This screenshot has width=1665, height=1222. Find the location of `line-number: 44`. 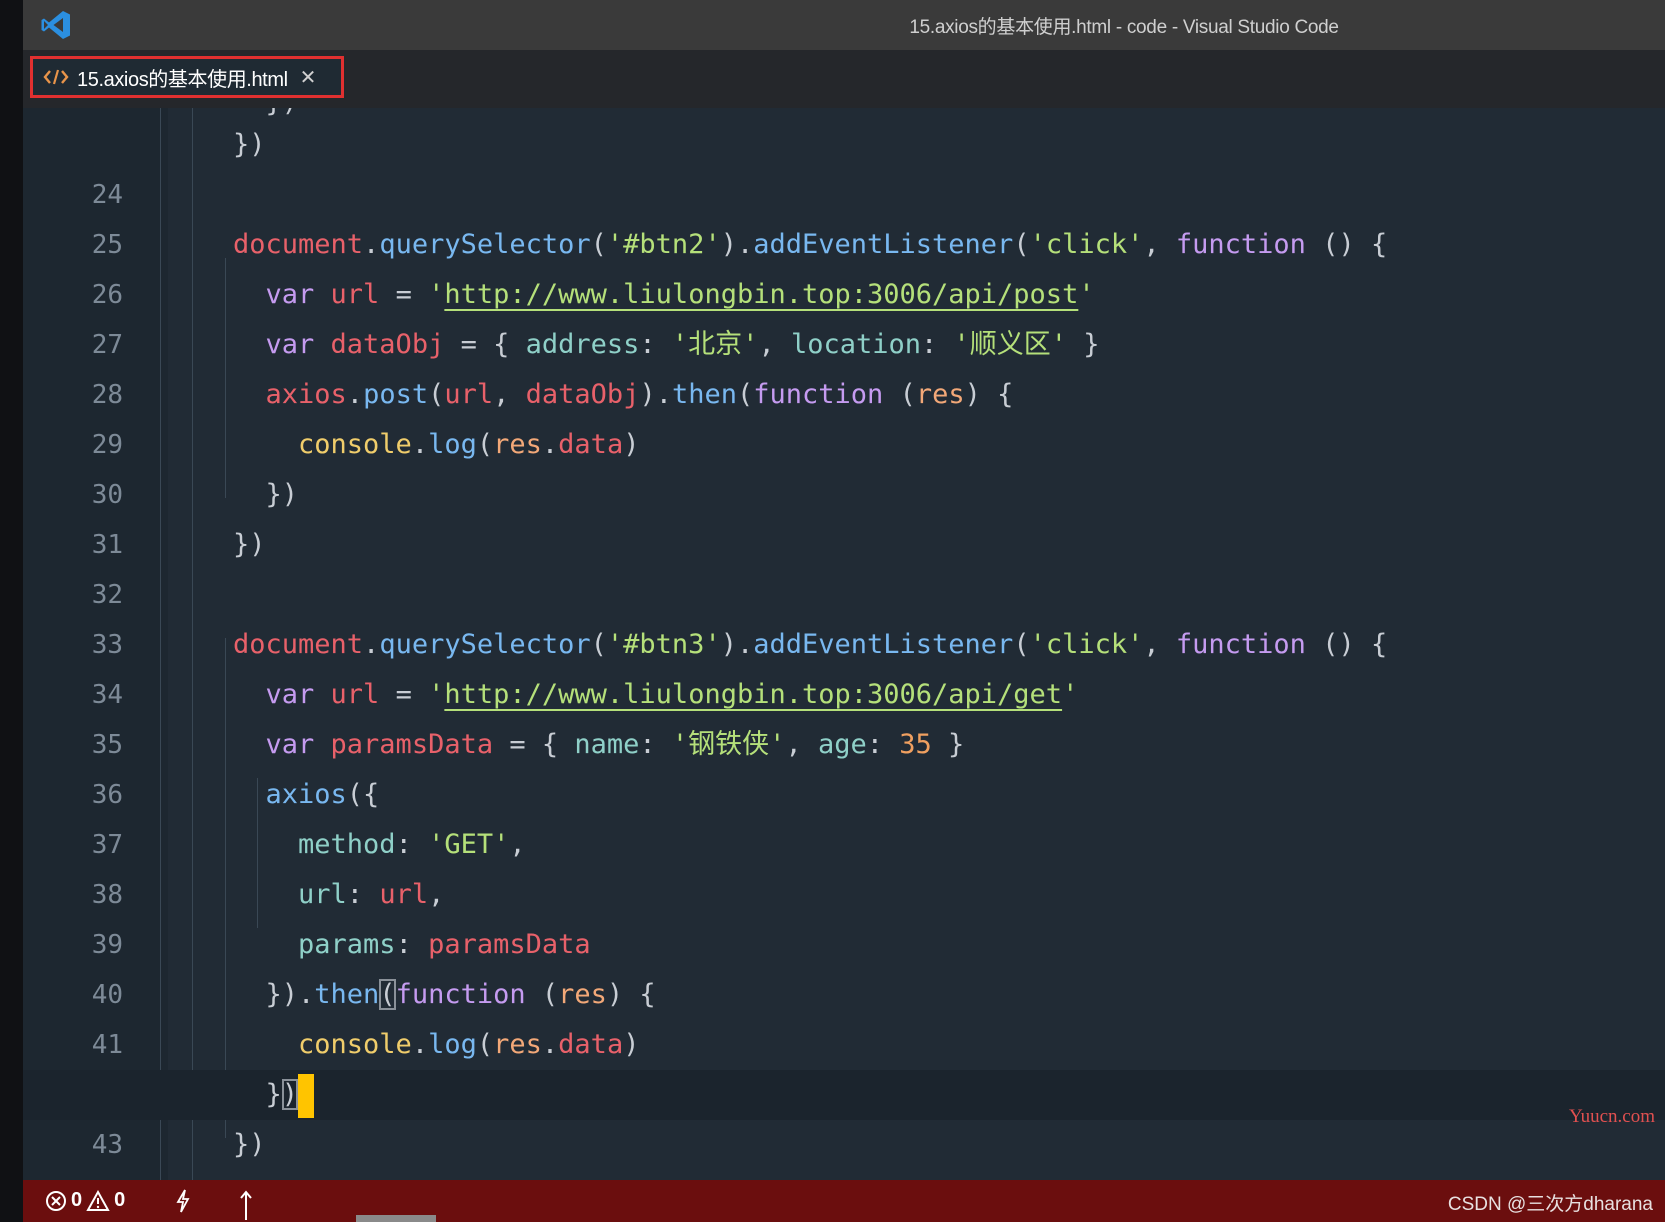

line-number: 44 is located at coordinates (73, 1175).